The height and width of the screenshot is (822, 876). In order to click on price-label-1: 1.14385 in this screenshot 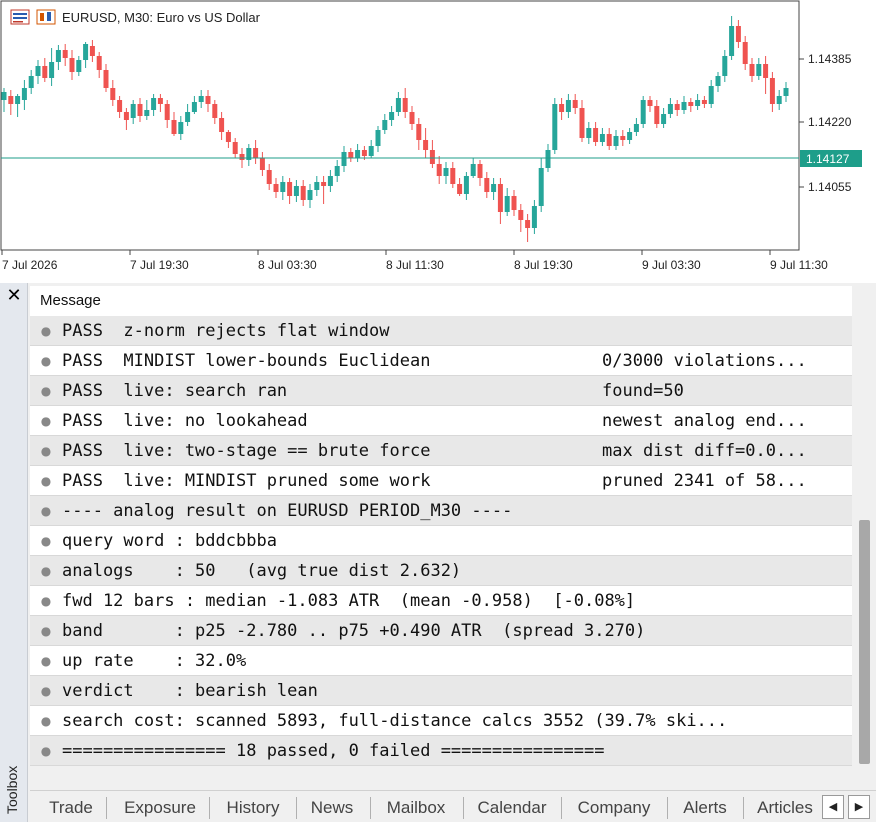, I will do `click(830, 59)`.